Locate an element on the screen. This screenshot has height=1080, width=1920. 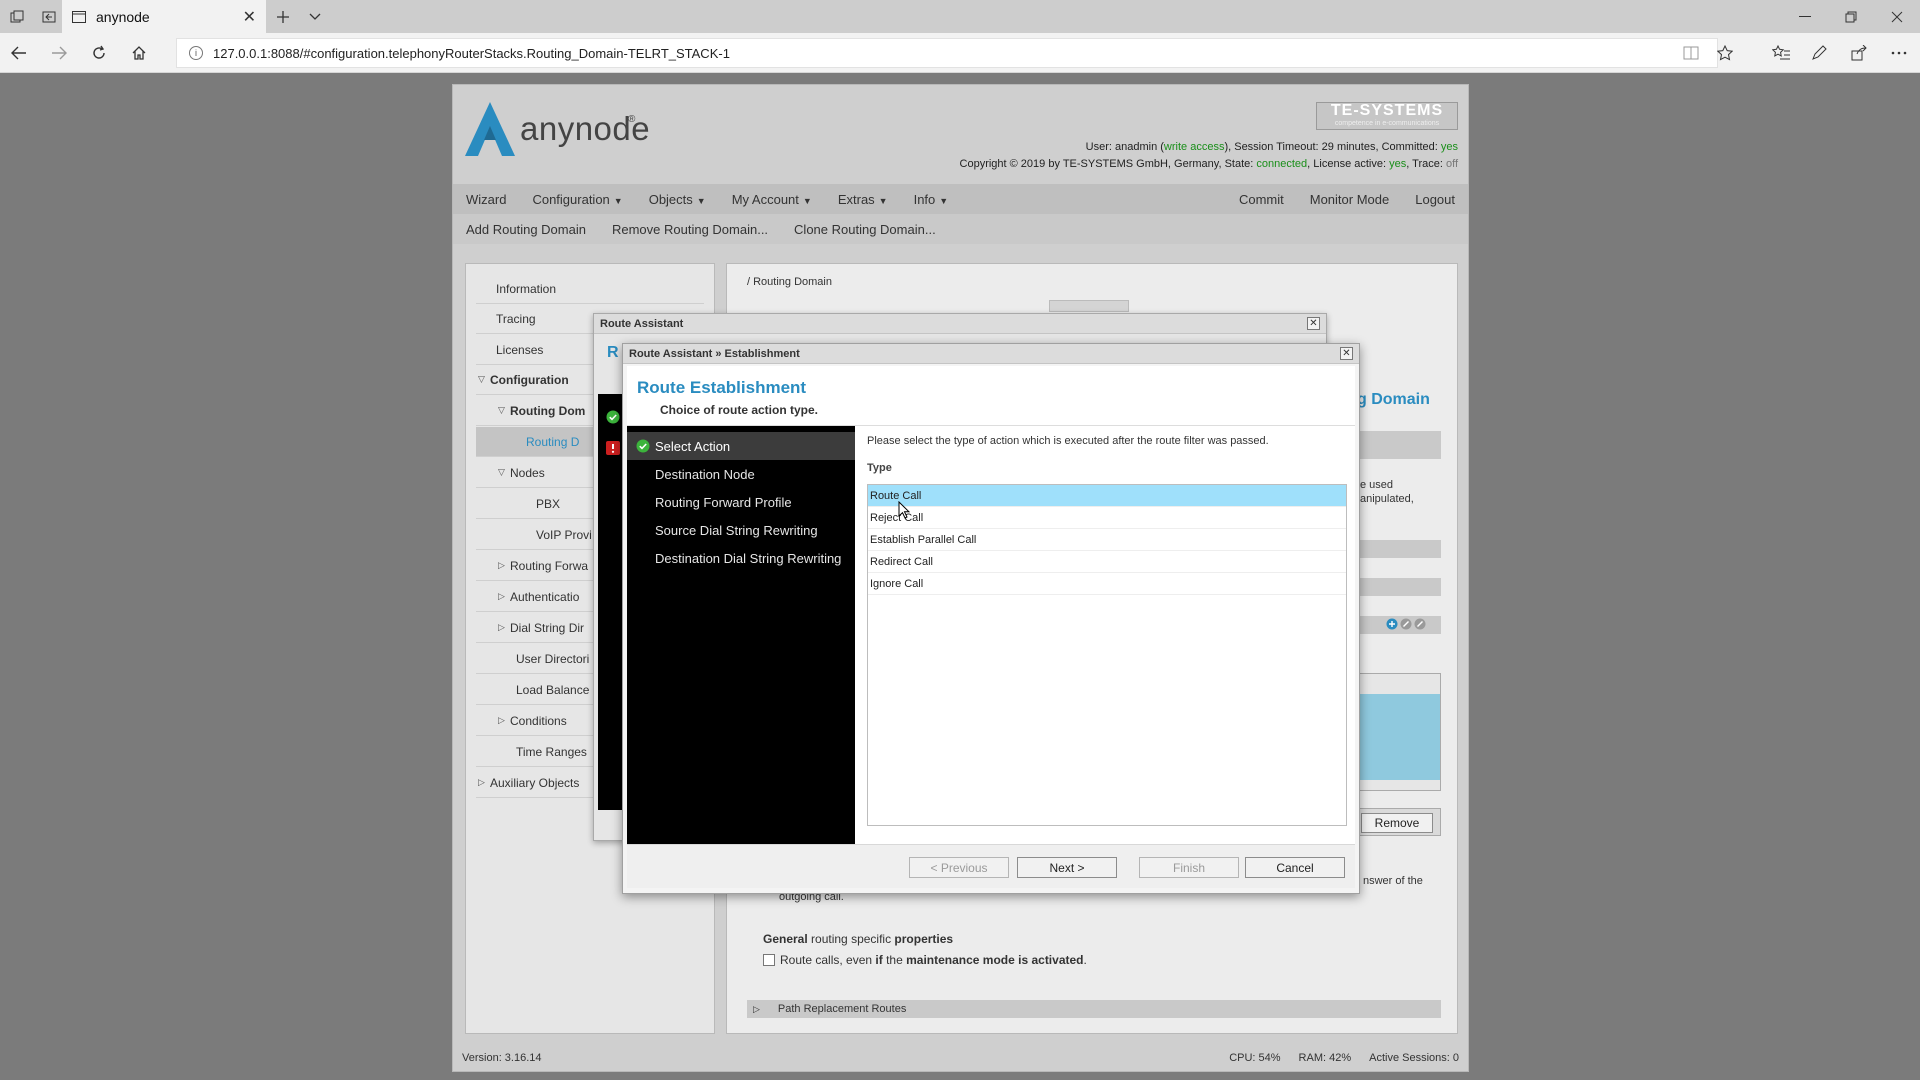
license-value: yes is located at coordinates (1398, 164).